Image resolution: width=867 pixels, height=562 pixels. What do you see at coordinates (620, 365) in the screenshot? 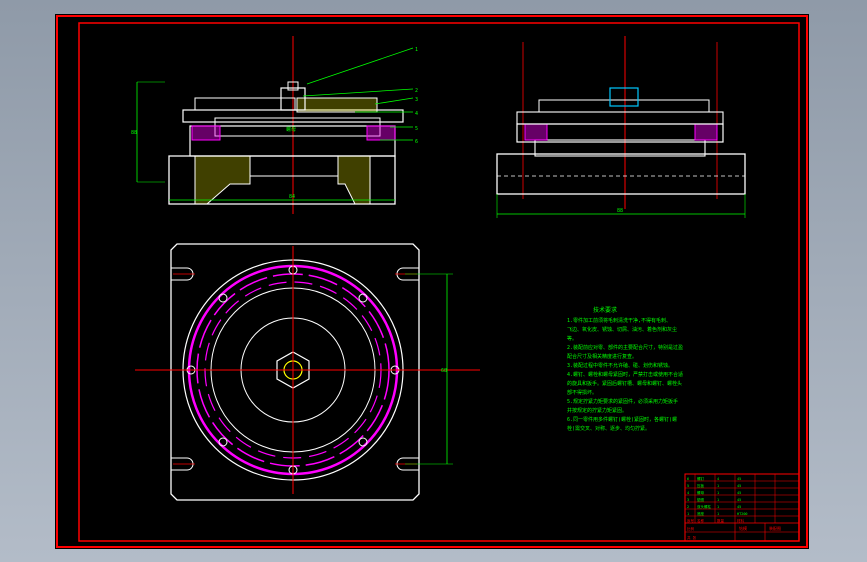
I see `tech-req-line: 3.装配过程中零件不允许磕、碰、划伤和锈蚀。` at bounding box center [620, 365].